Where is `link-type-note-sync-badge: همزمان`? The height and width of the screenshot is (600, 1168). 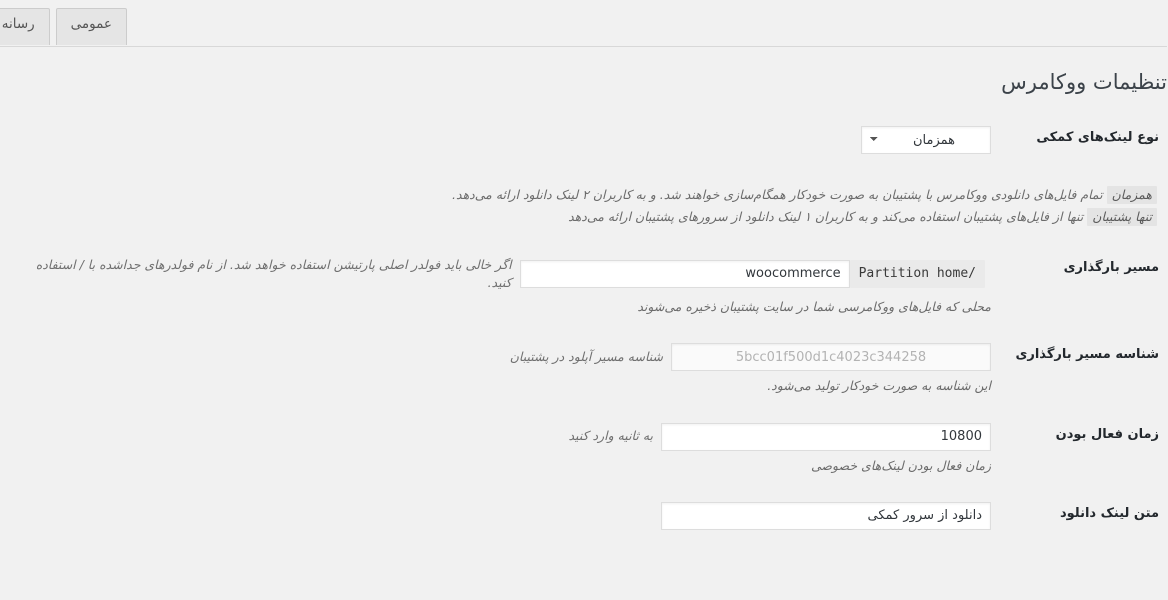
link-type-note-sync-badge: همزمان is located at coordinates (1132, 195).